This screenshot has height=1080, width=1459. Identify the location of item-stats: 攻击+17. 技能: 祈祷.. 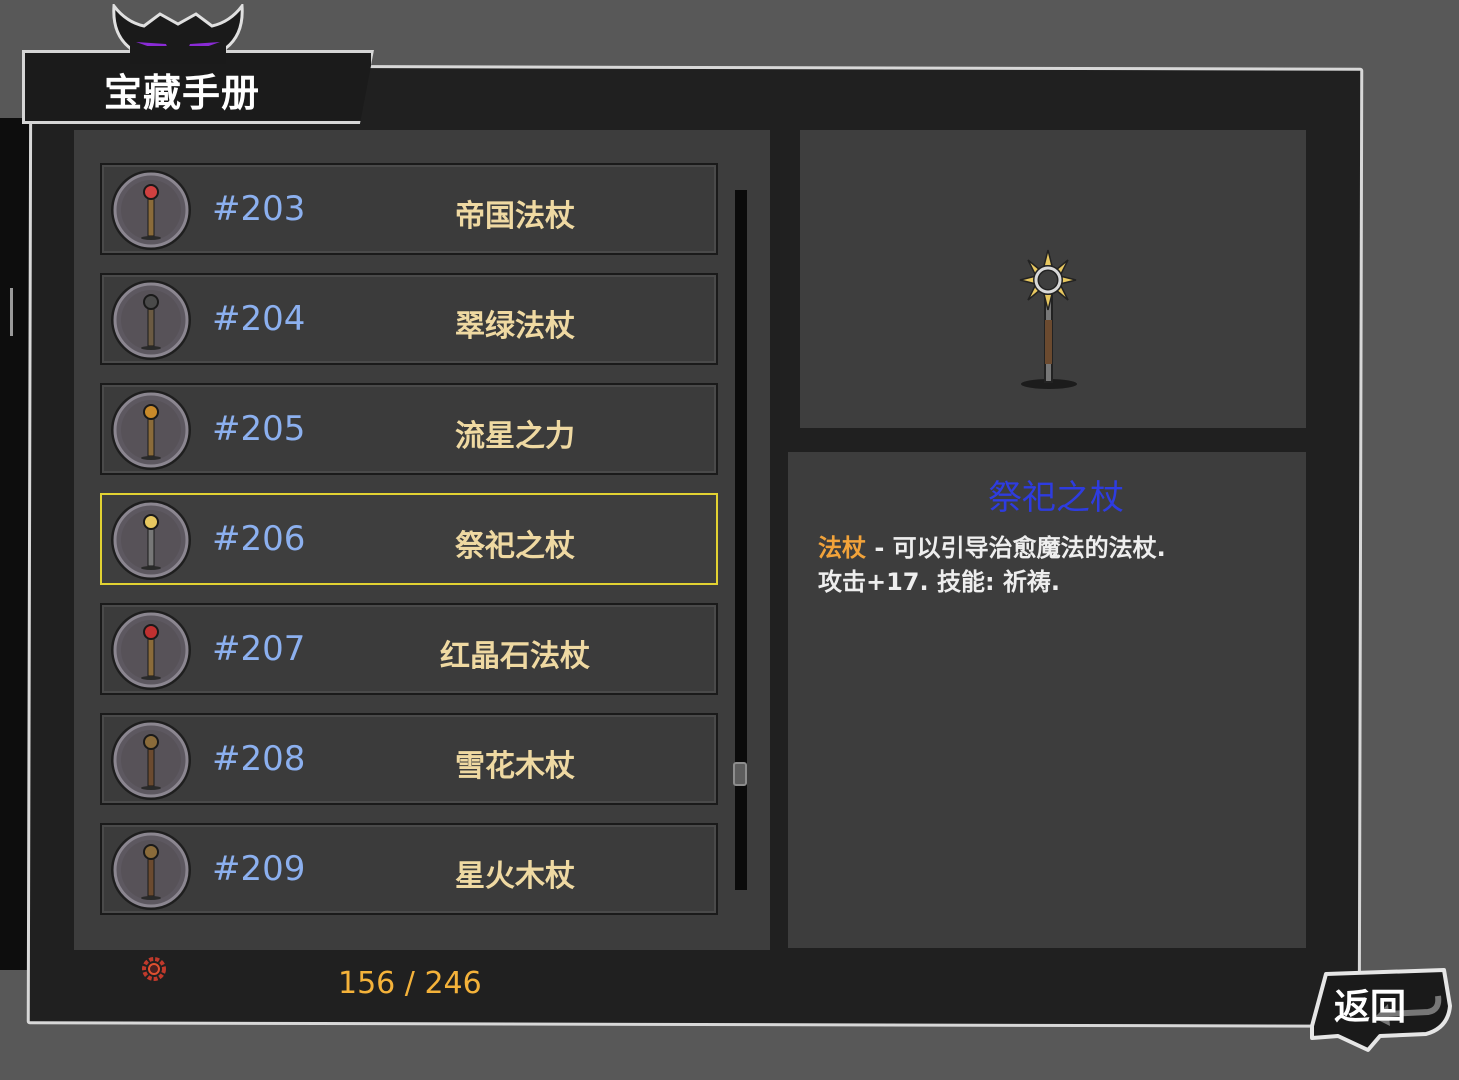
(939, 582).